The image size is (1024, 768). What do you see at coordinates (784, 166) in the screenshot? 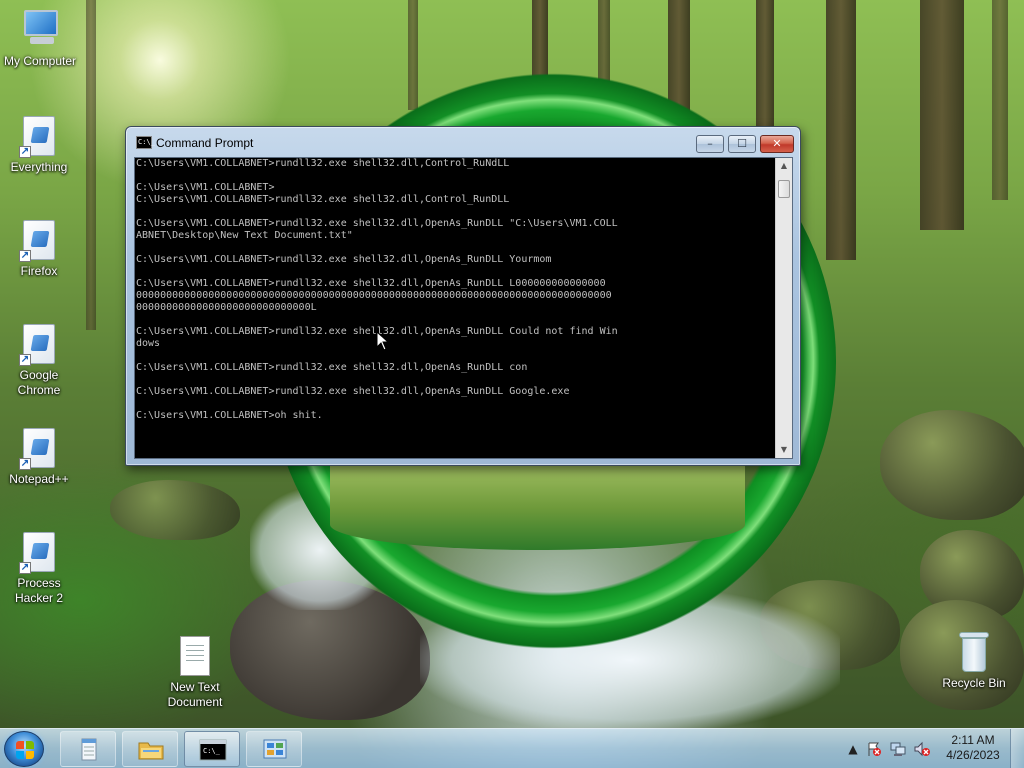
I see `scroll-up-icon: ▲` at bounding box center [784, 166].